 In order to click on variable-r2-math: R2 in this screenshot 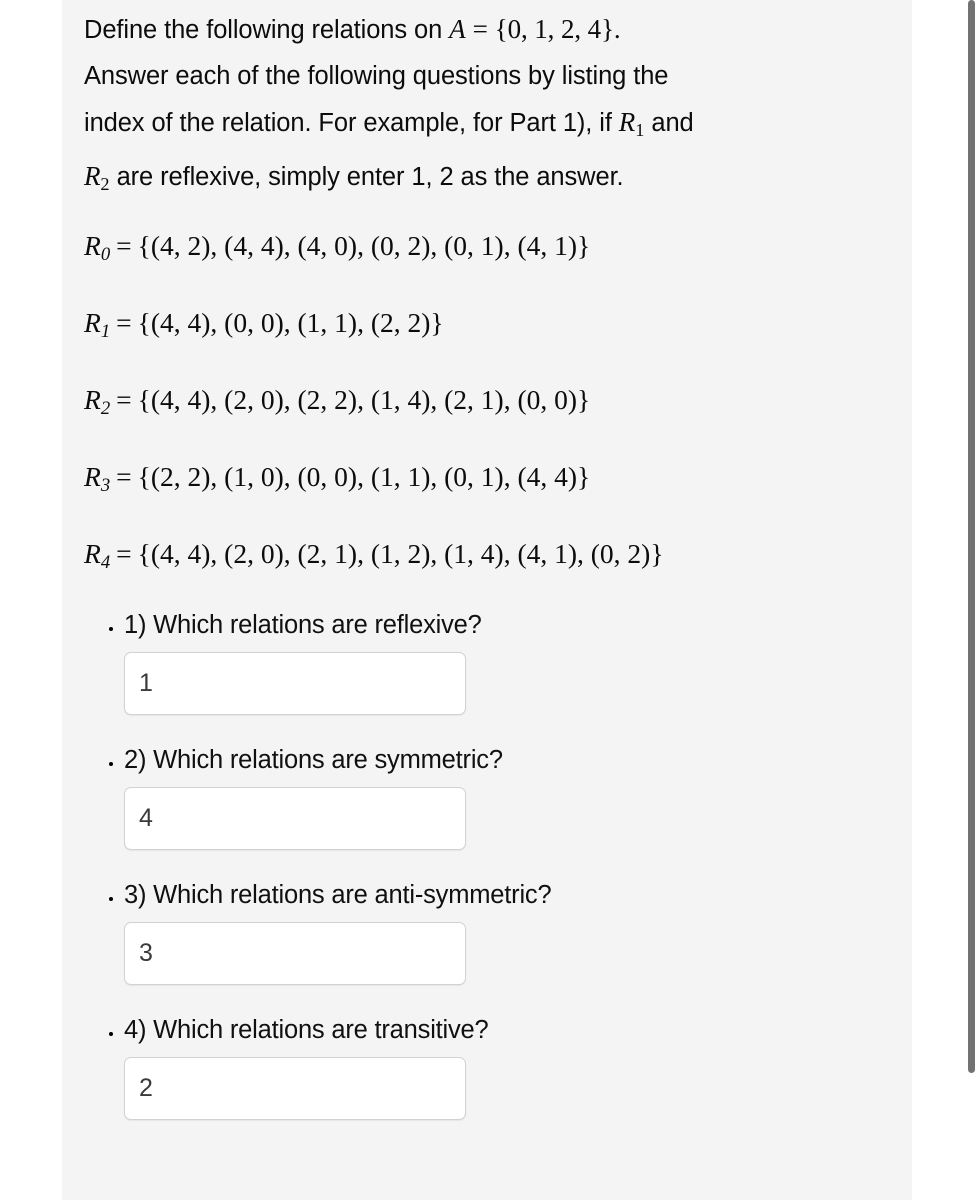, I will do `click(97, 178)`.